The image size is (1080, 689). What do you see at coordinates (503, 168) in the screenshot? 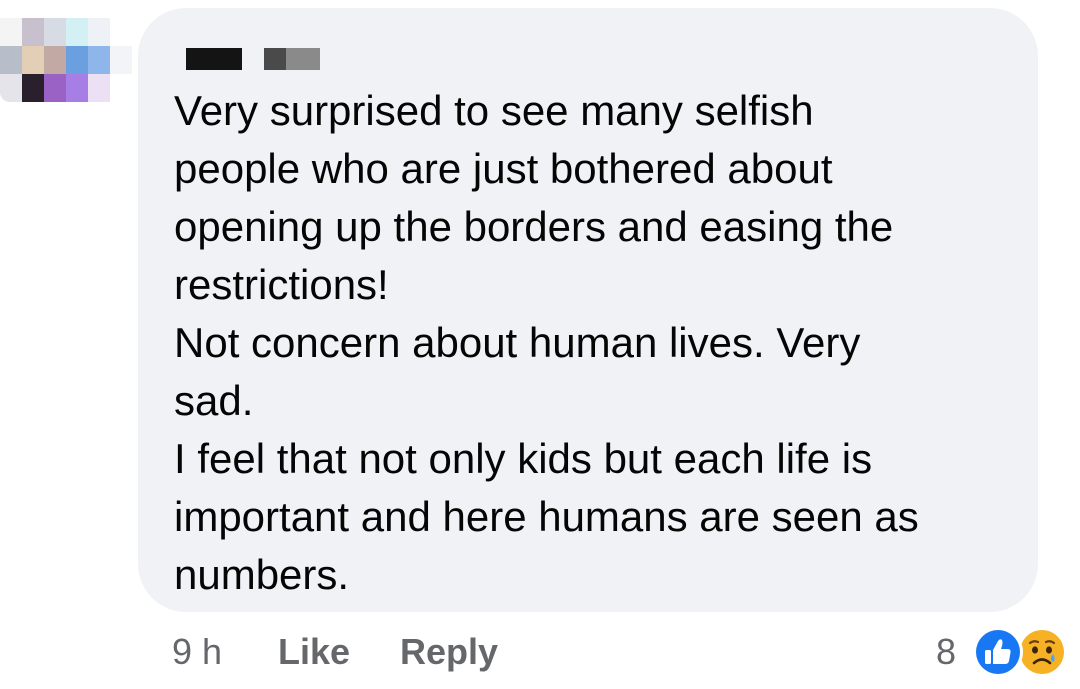
I see `comment-line: people who are just bothered about` at bounding box center [503, 168].